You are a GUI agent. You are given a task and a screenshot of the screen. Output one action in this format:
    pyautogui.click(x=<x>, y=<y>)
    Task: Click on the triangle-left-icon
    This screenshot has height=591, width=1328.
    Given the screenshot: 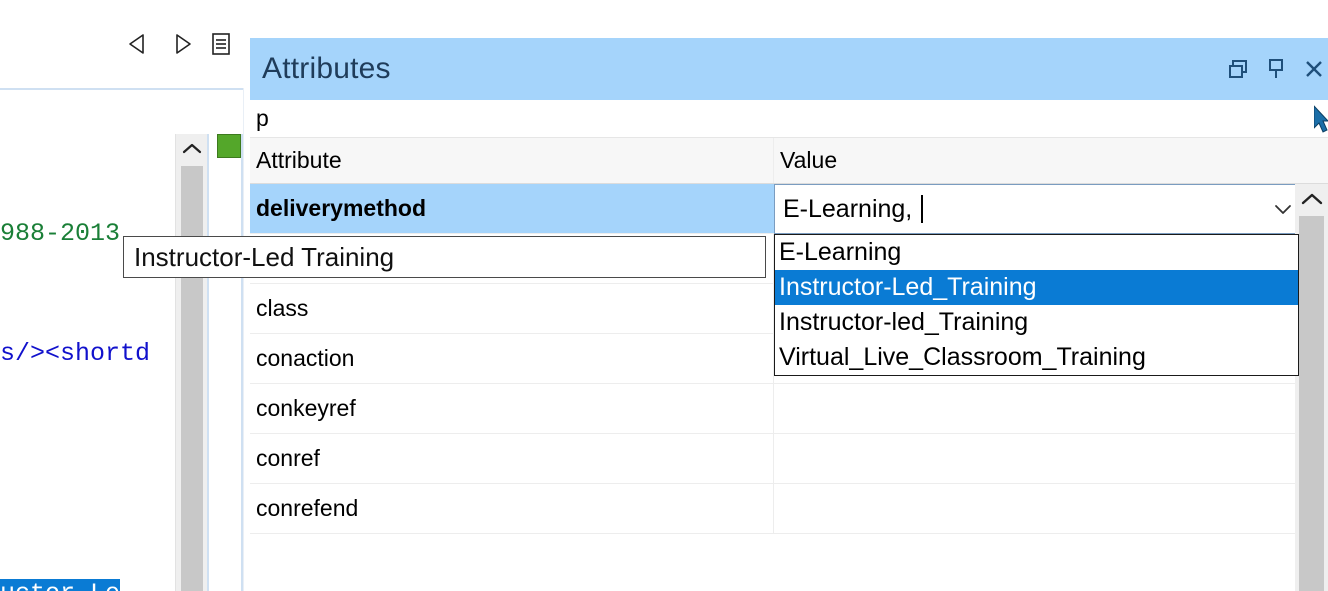 What is the action you would take?
    pyautogui.click(x=139, y=44)
    